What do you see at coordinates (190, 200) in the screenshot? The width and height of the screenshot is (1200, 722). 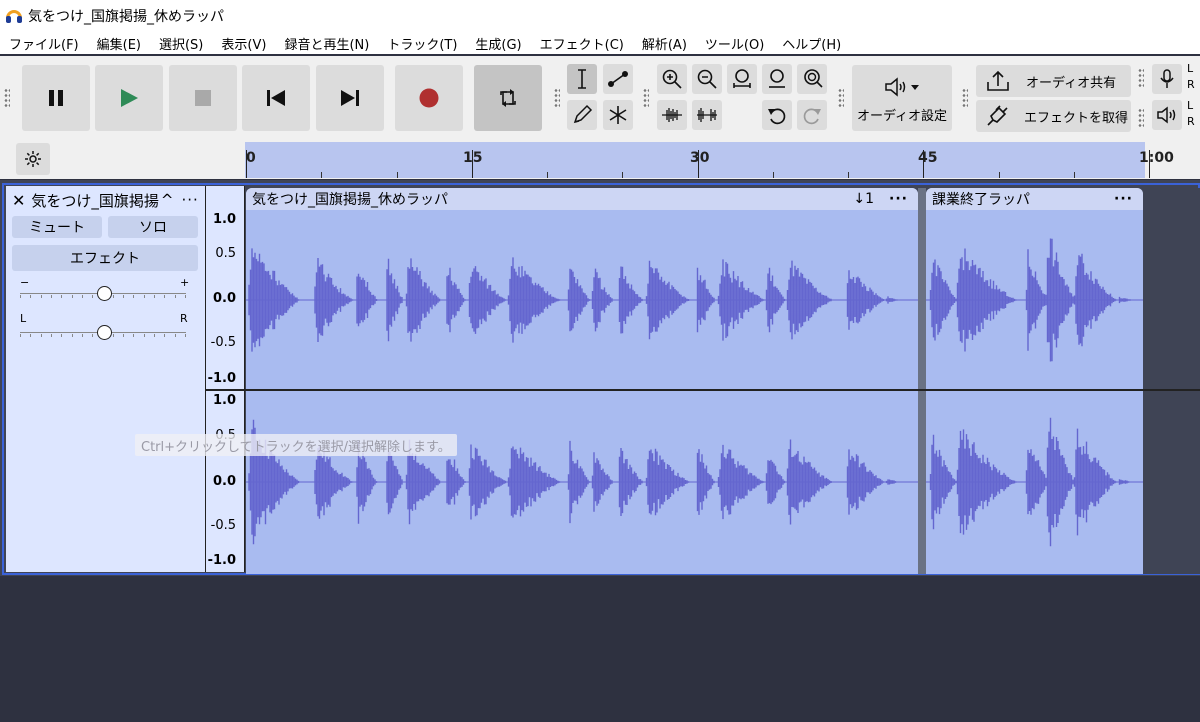 I see `track-menu-icon: ···` at bounding box center [190, 200].